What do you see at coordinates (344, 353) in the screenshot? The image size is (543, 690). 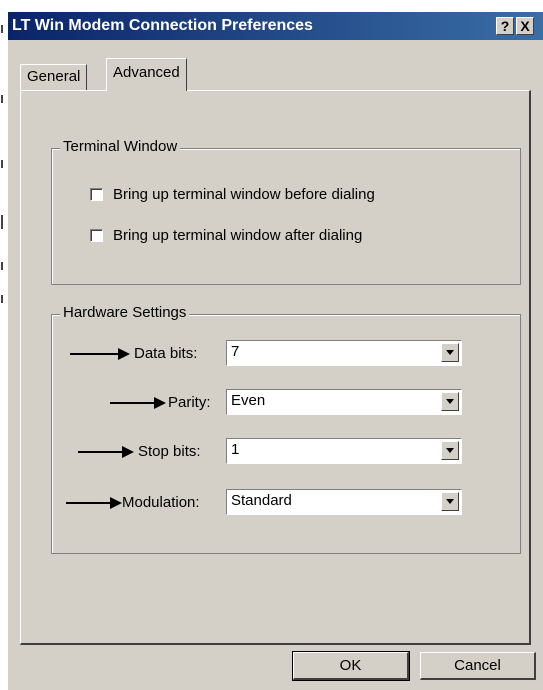 I see `data-bits-select: 7` at bounding box center [344, 353].